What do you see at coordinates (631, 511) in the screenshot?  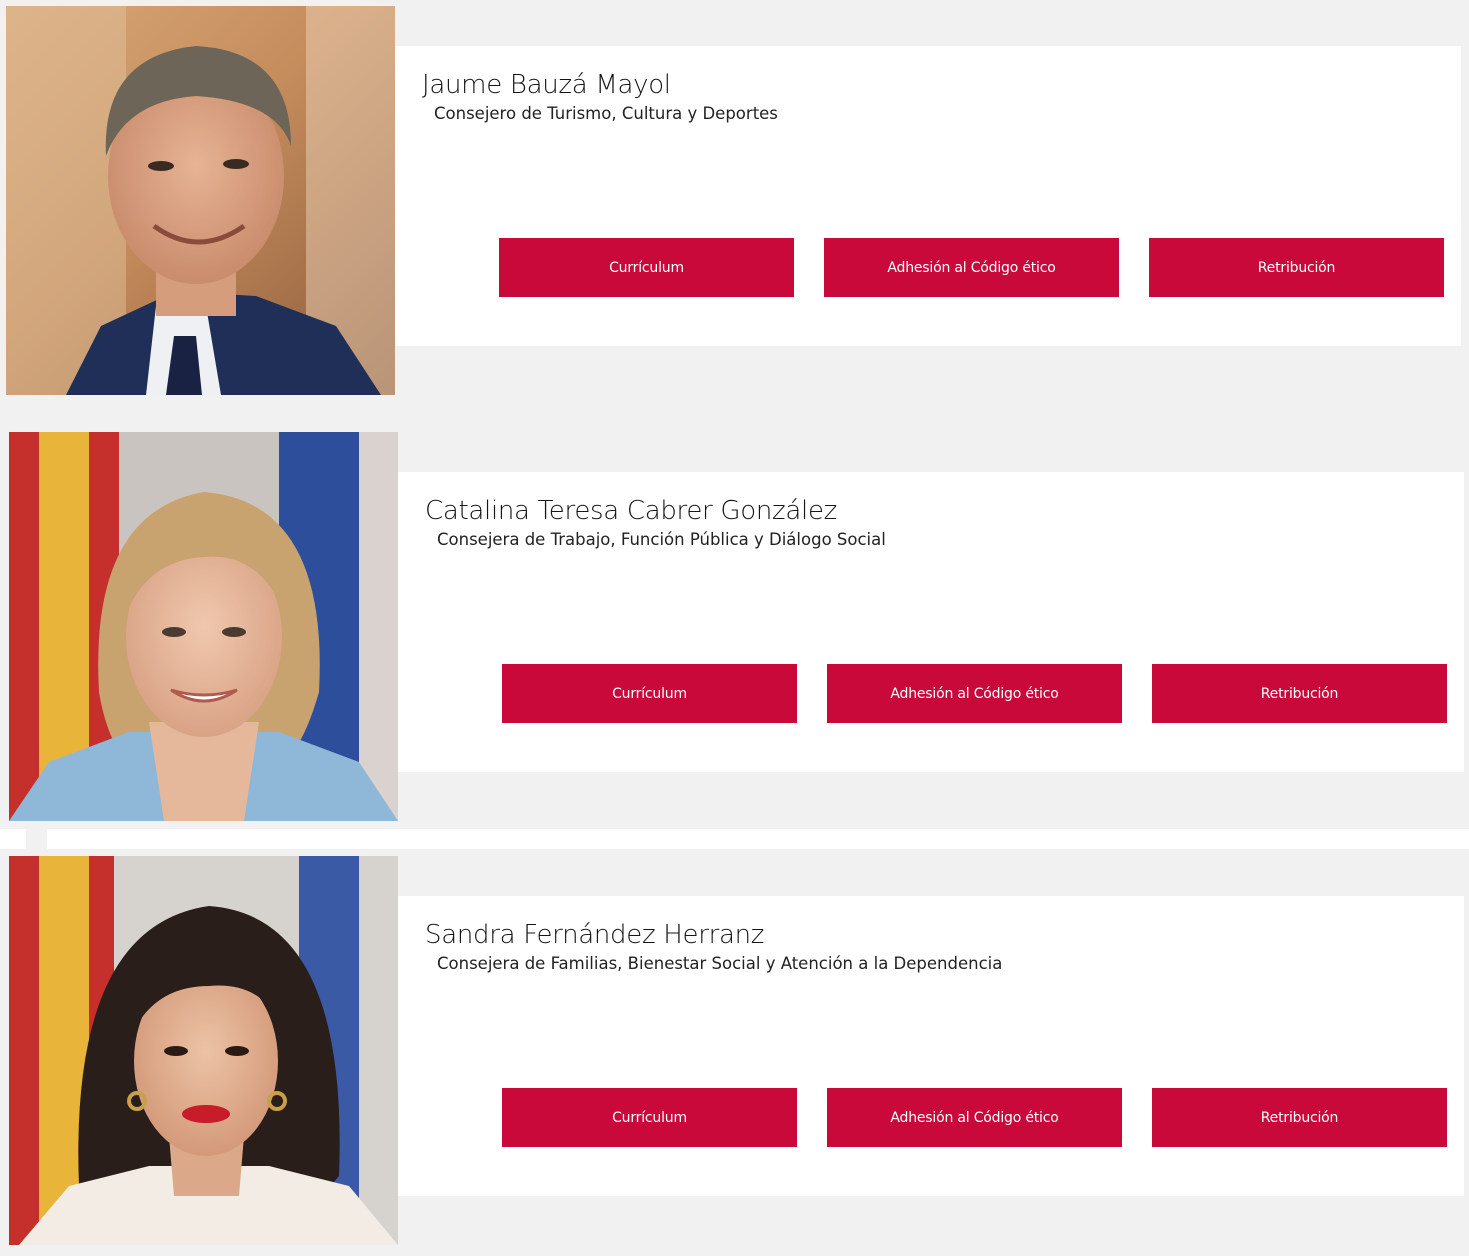 I see `member-name: Catalina Teresa Cabrer González` at bounding box center [631, 511].